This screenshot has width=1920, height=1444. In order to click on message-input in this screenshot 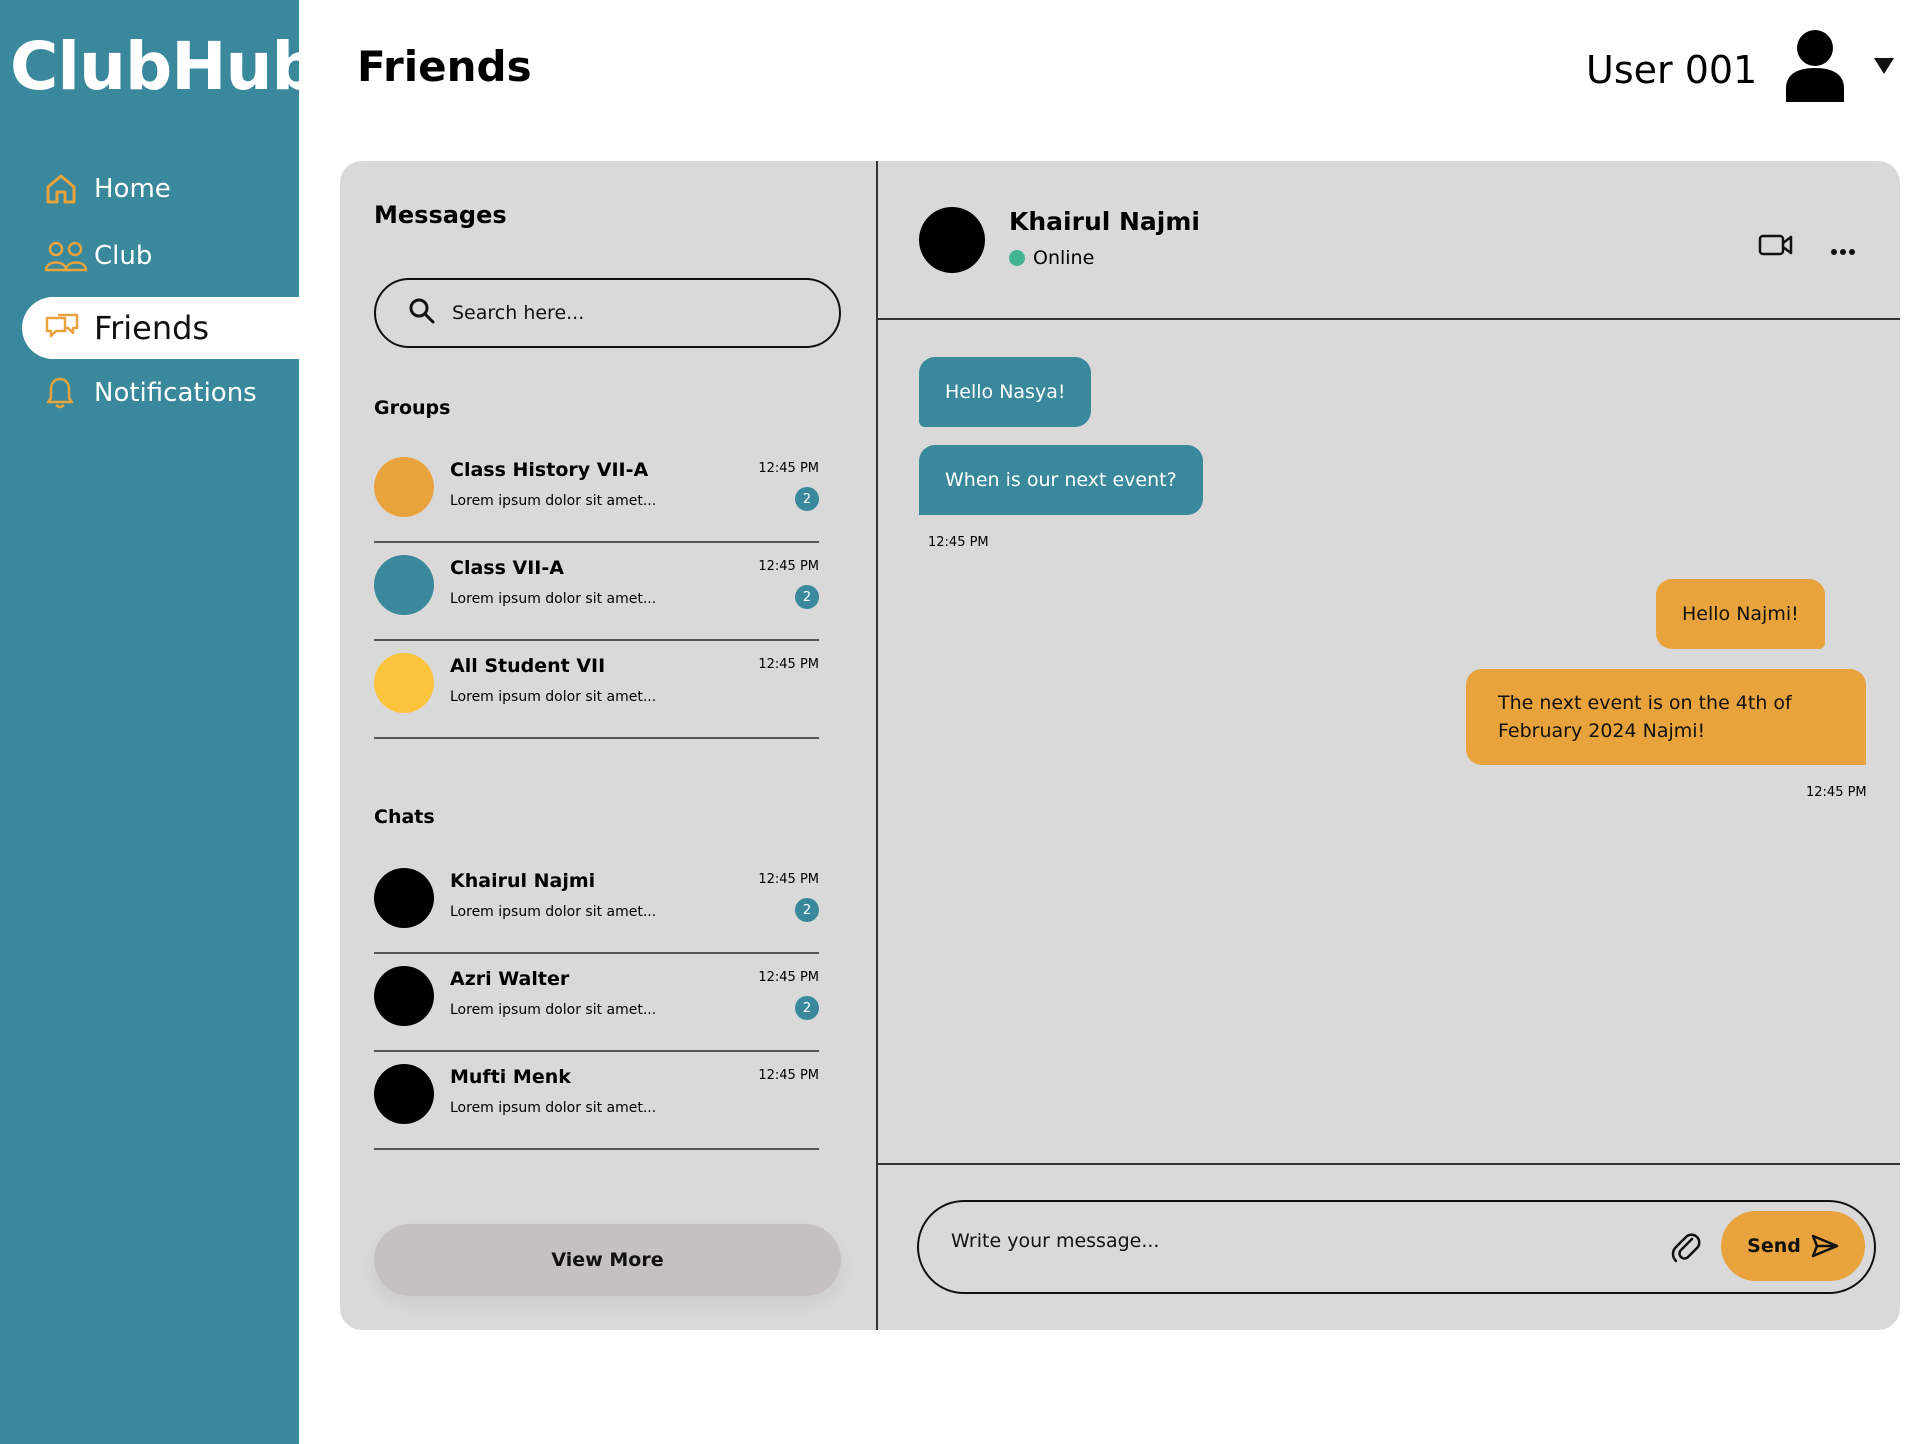, I will do `click(1291, 1241)`.